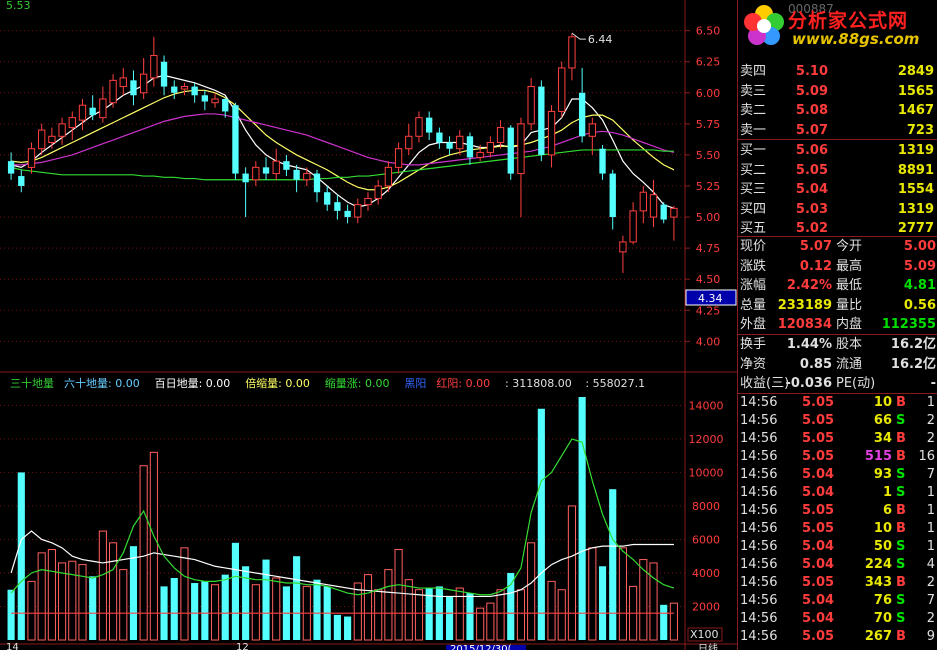 This screenshot has height=650, width=937. Describe the element at coordinates (815, 246) in the screenshot. I see `stat-value: 5.07` at that location.